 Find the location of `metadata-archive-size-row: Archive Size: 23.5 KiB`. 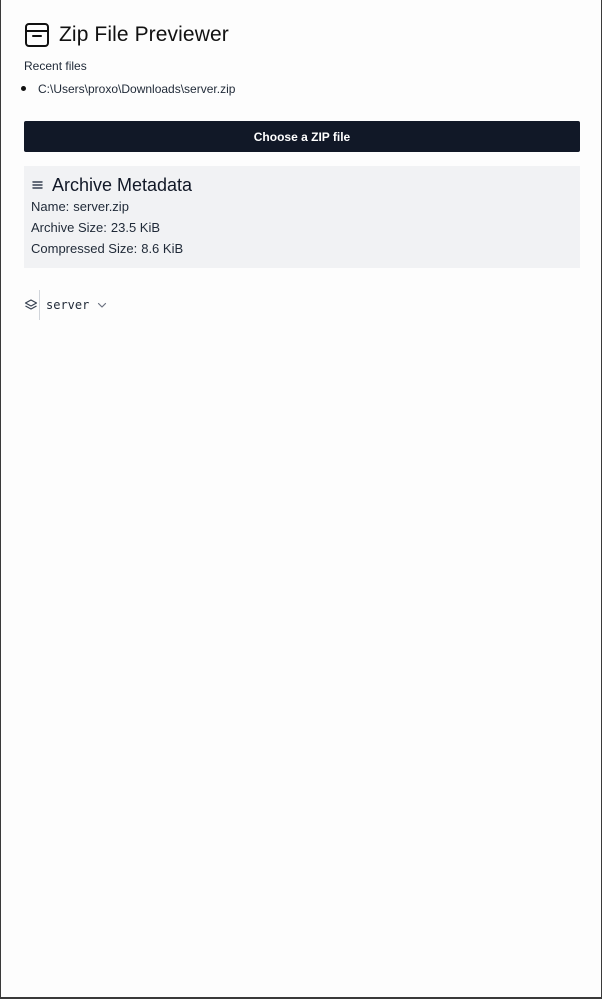

metadata-archive-size-row: Archive Size: 23.5 KiB is located at coordinates (302, 227).